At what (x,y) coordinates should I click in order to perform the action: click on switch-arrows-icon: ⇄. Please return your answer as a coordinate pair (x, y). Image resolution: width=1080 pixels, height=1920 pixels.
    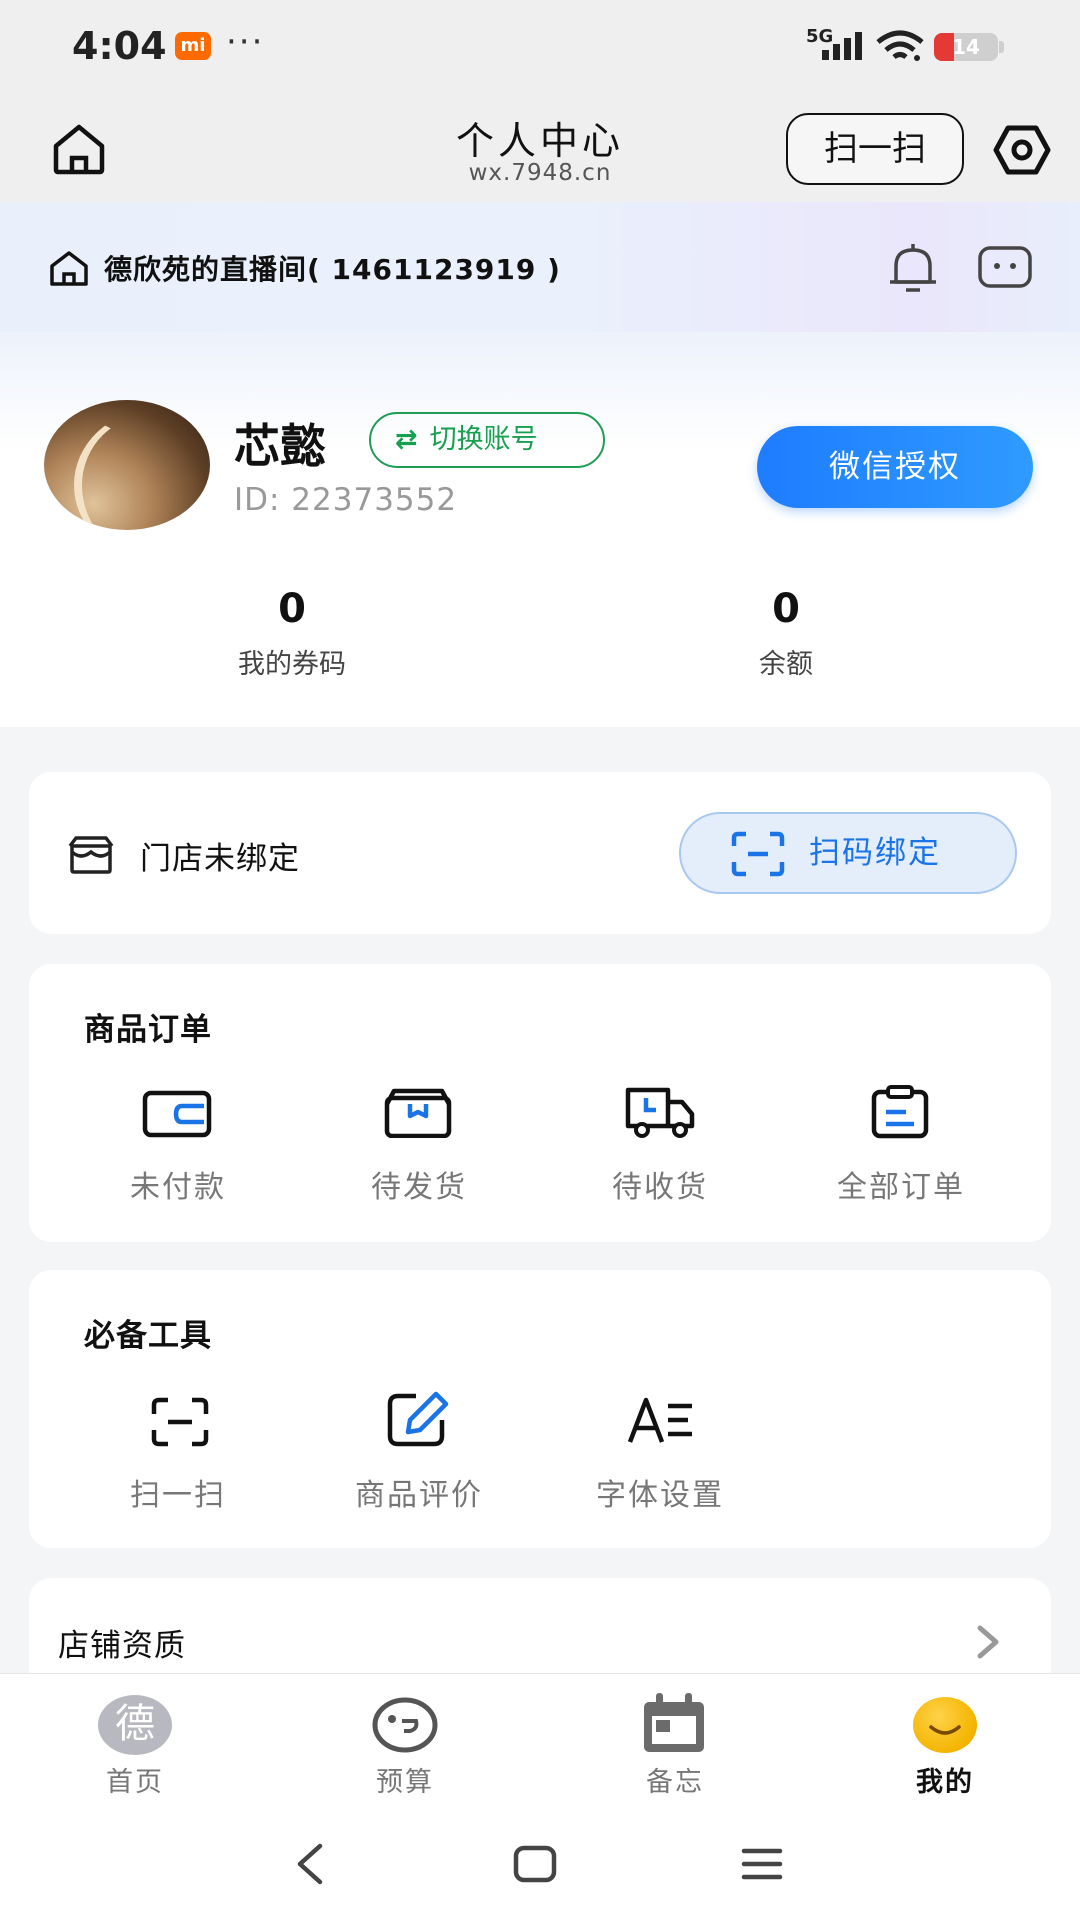
    Looking at the image, I should click on (406, 439).